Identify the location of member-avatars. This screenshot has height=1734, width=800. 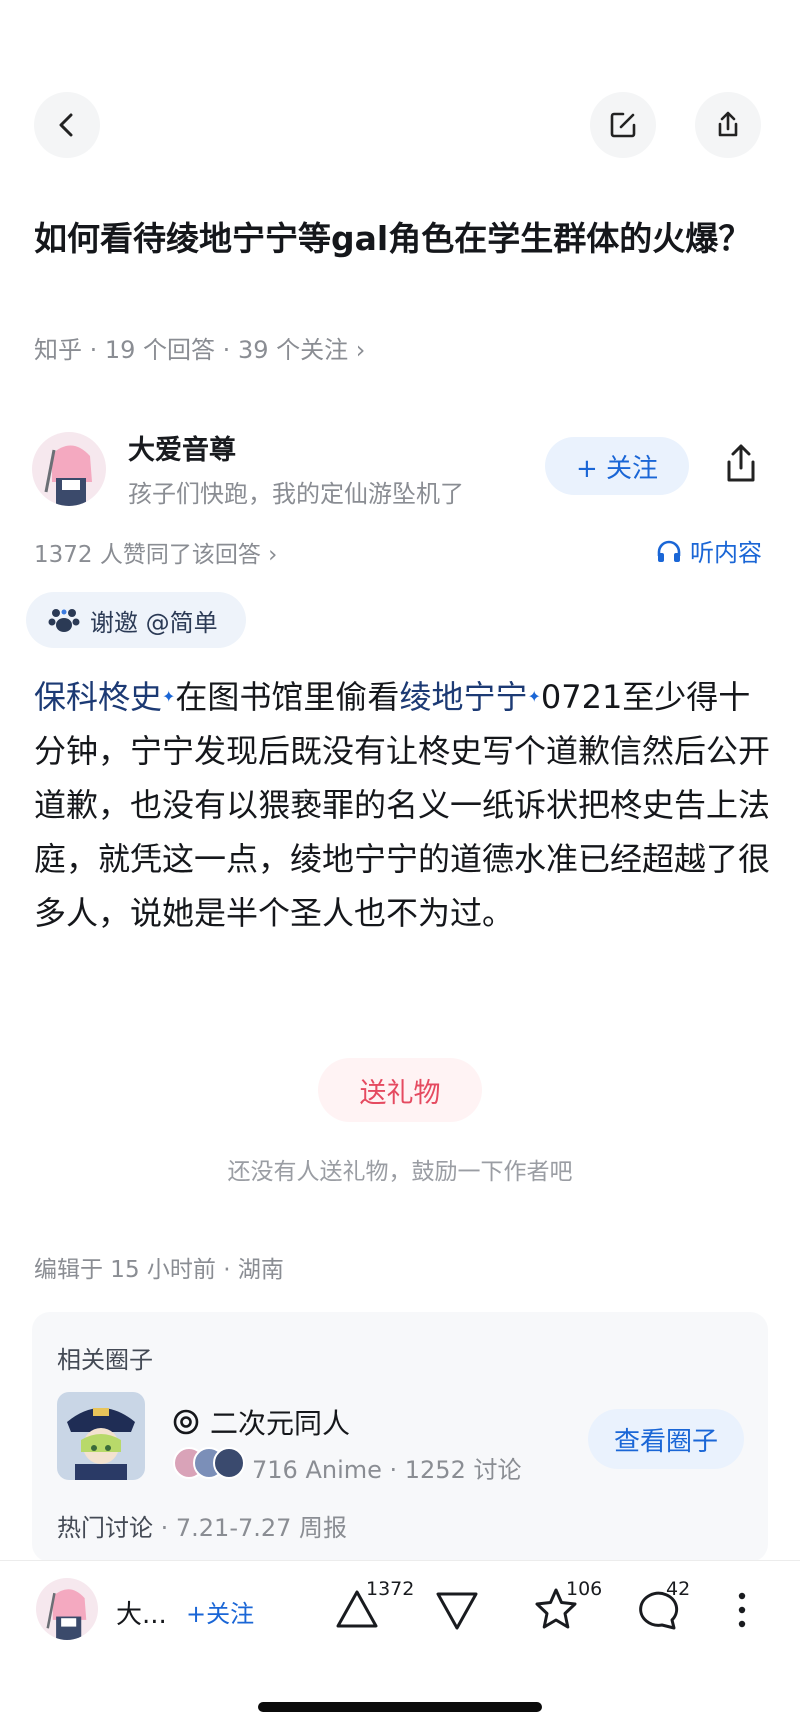
(210, 1463).